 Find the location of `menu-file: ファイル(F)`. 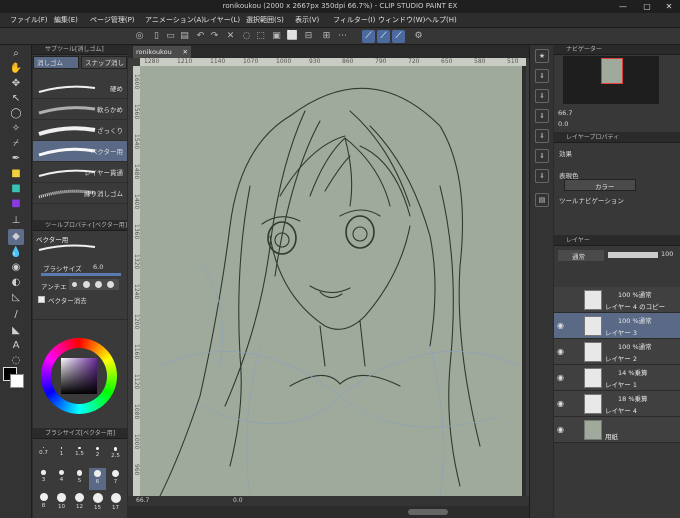

menu-file: ファイル(F) is located at coordinates (29, 20).